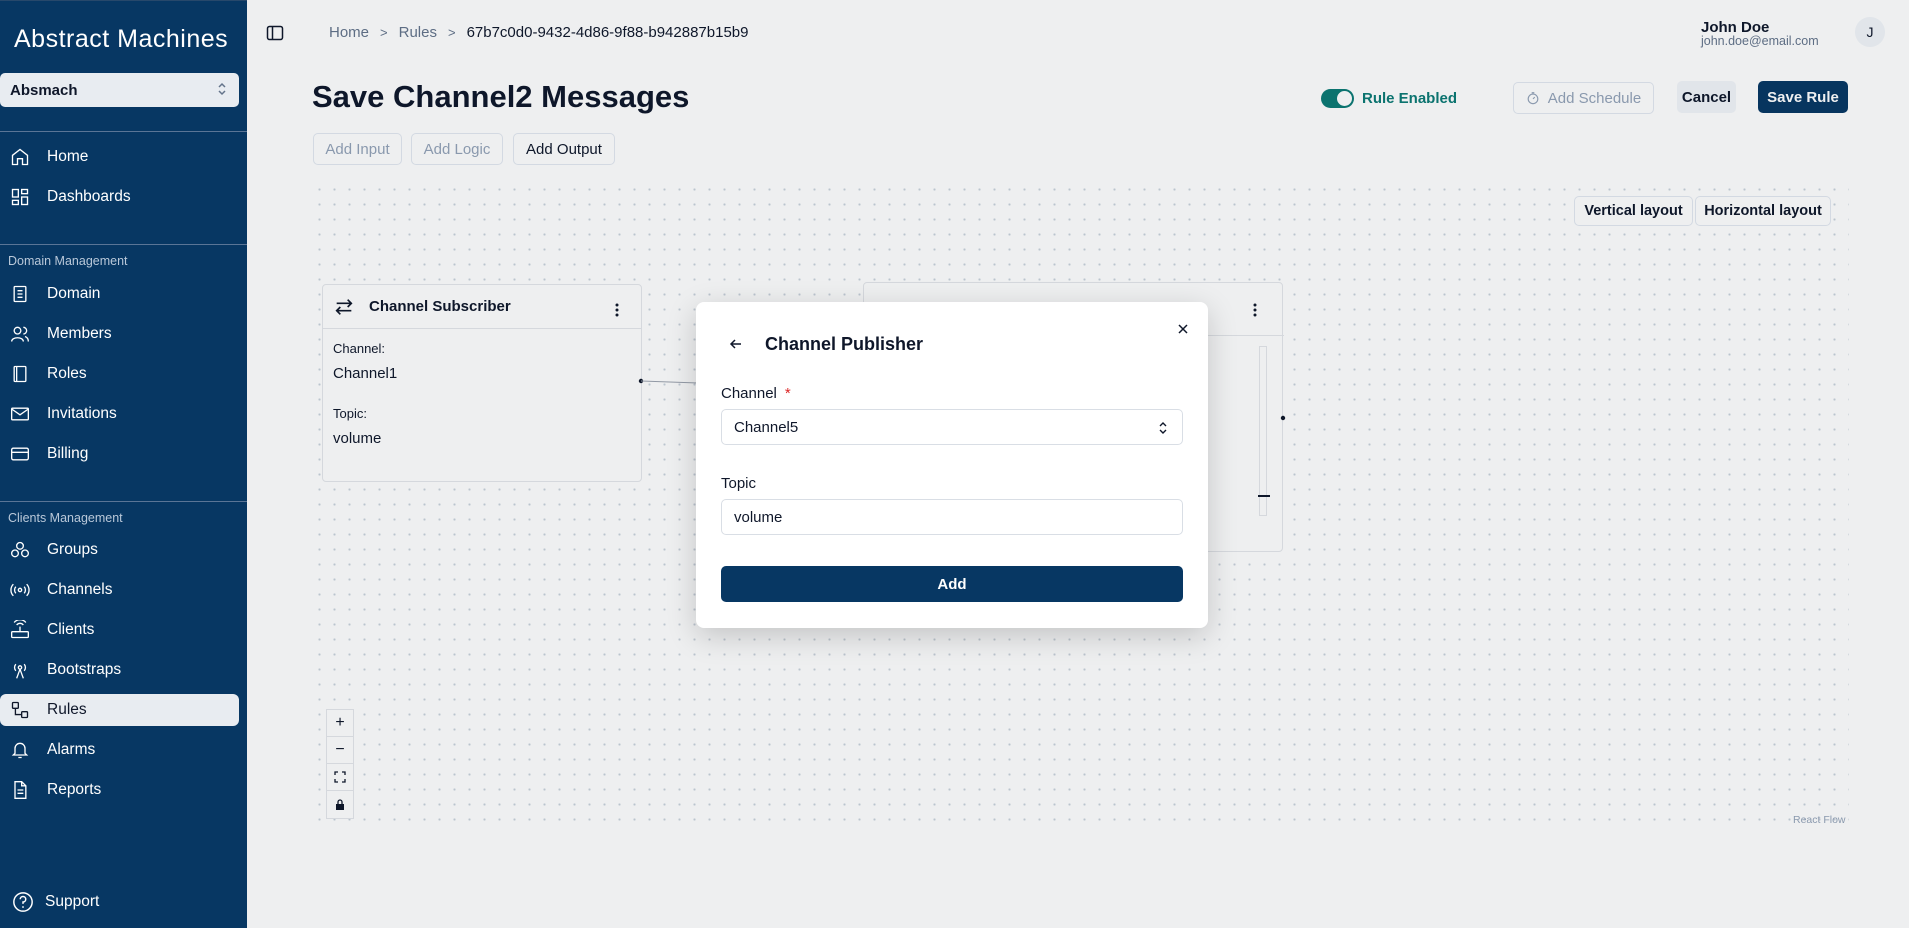  What do you see at coordinates (787, 393) in the screenshot?
I see `required-marker: *` at bounding box center [787, 393].